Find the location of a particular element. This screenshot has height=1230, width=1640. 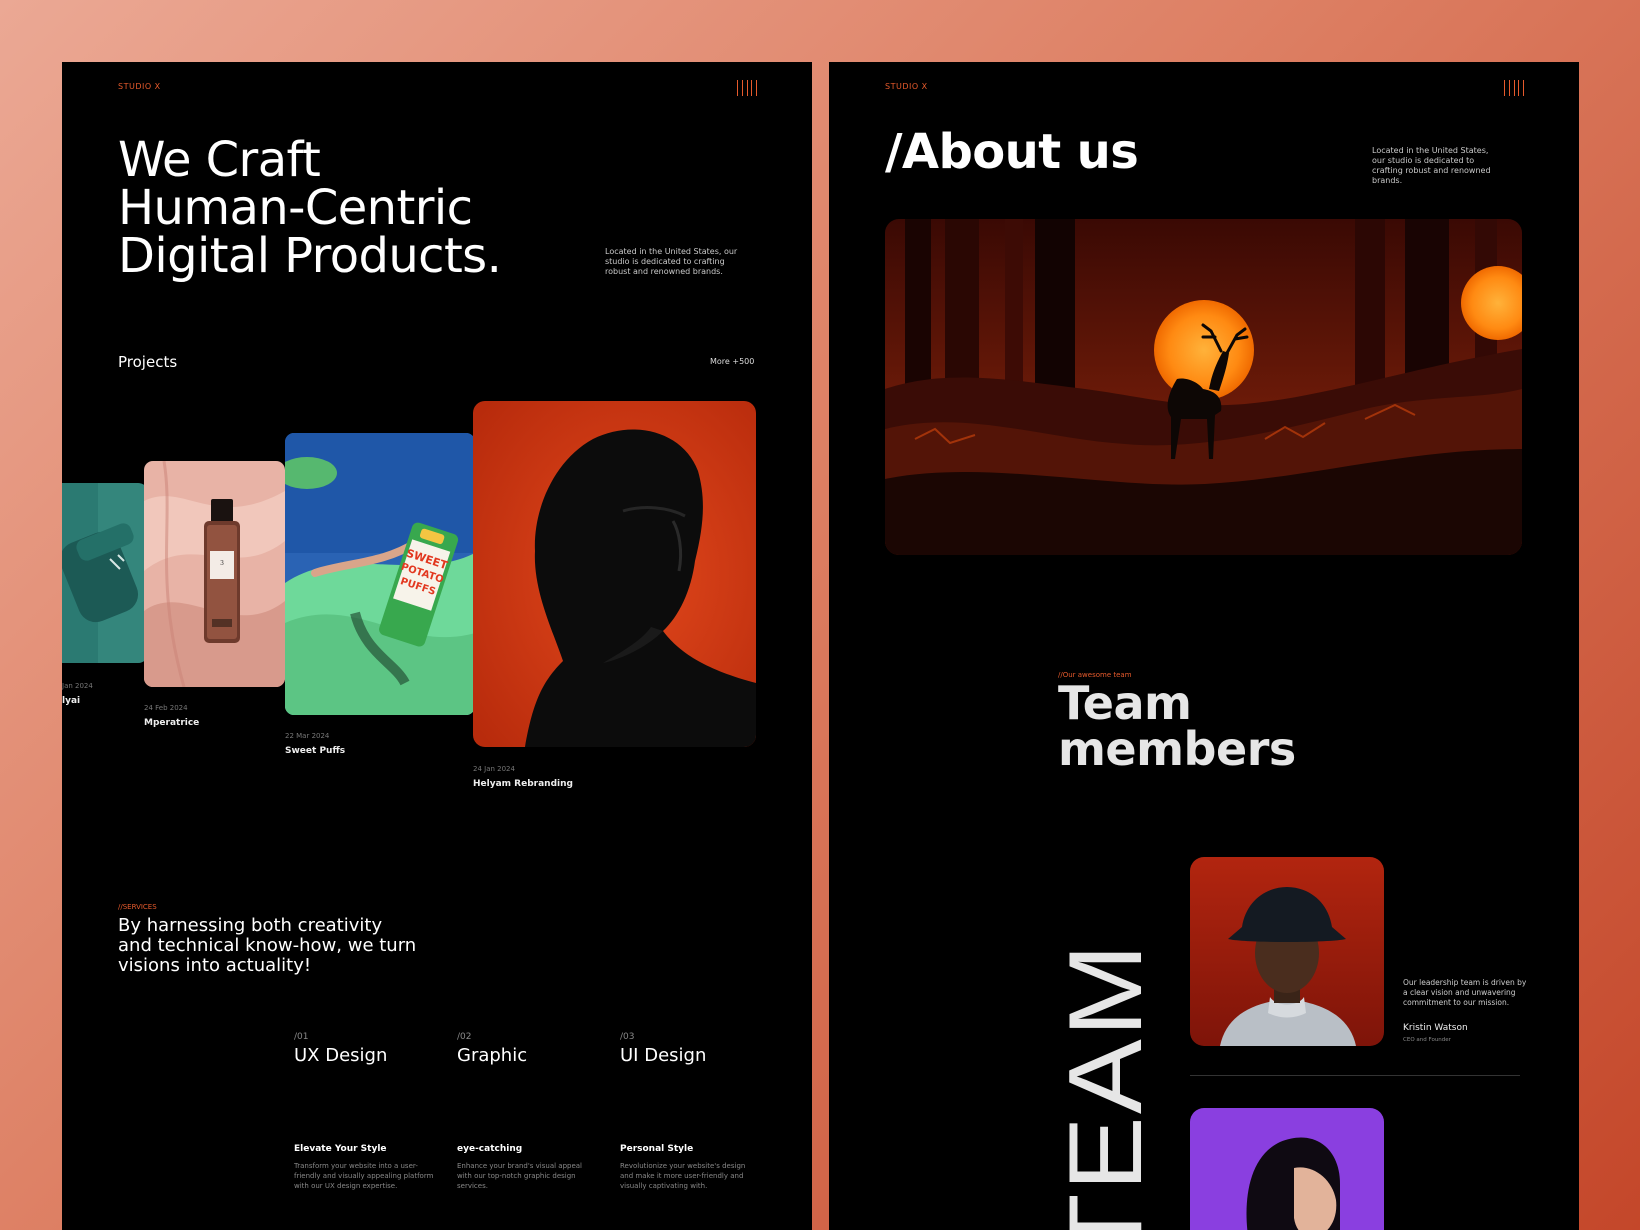

project-date: Jan 2024 is located at coordinates (77, 686).